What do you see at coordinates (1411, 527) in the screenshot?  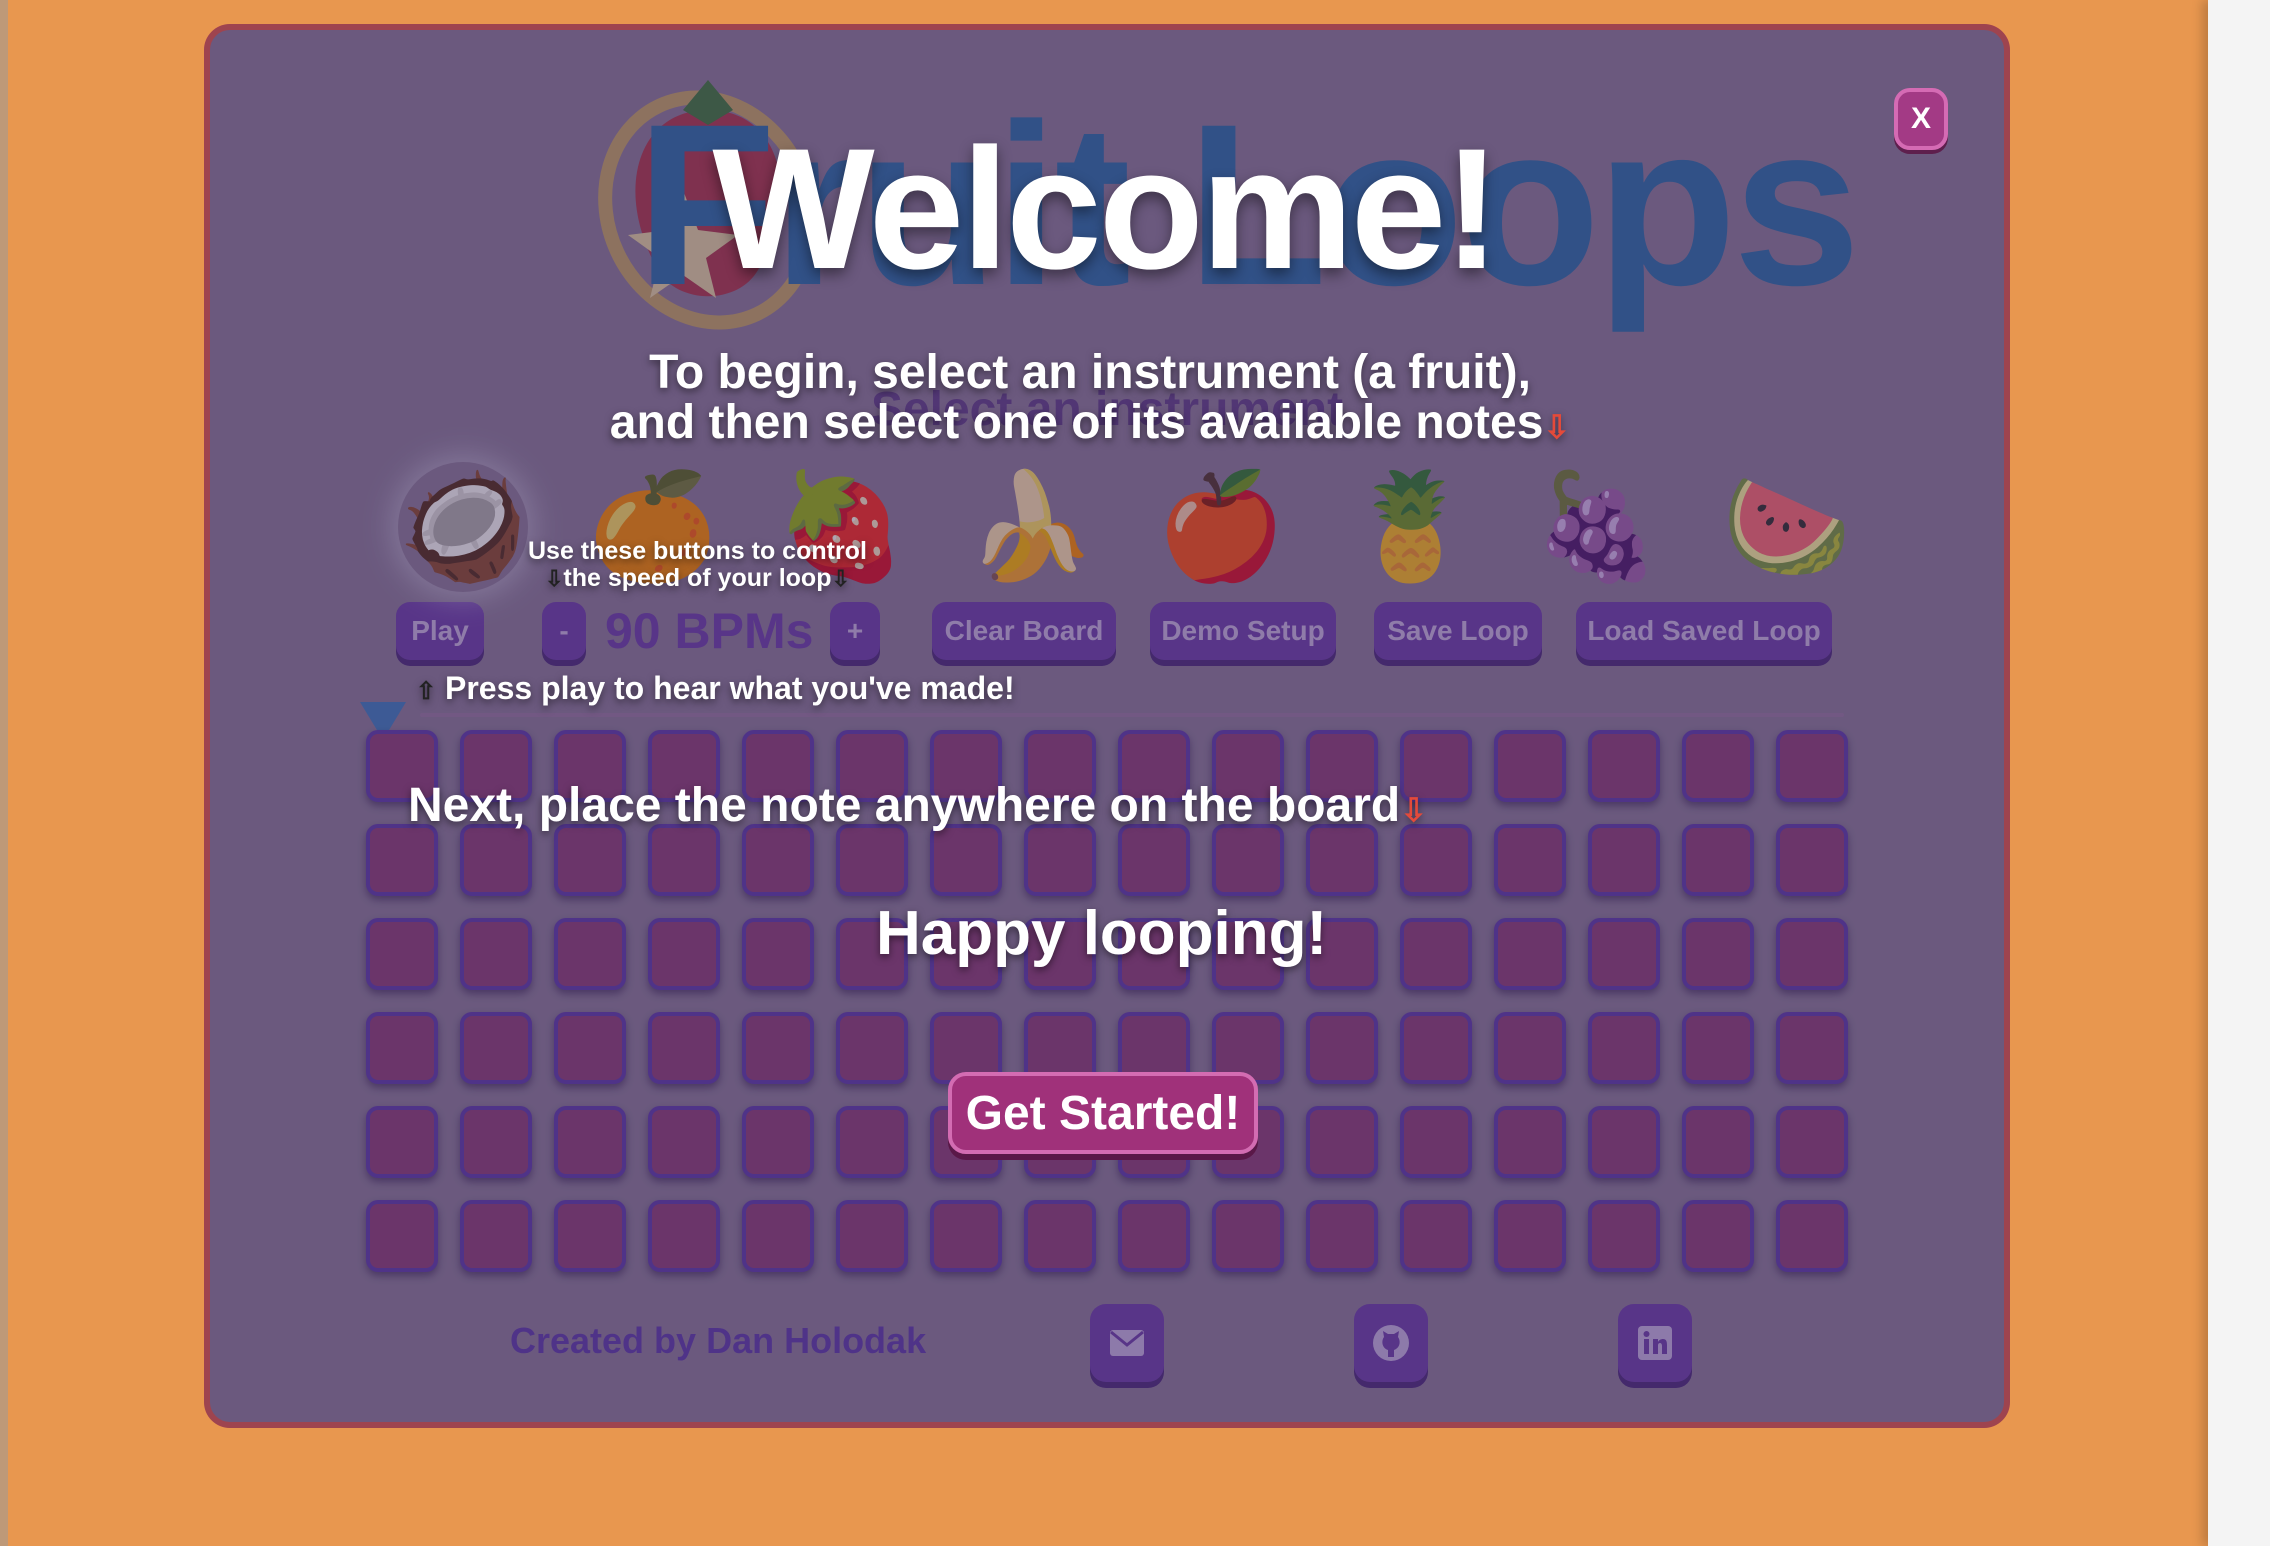 I see `fruit-pineapple: 🍍` at bounding box center [1411, 527].